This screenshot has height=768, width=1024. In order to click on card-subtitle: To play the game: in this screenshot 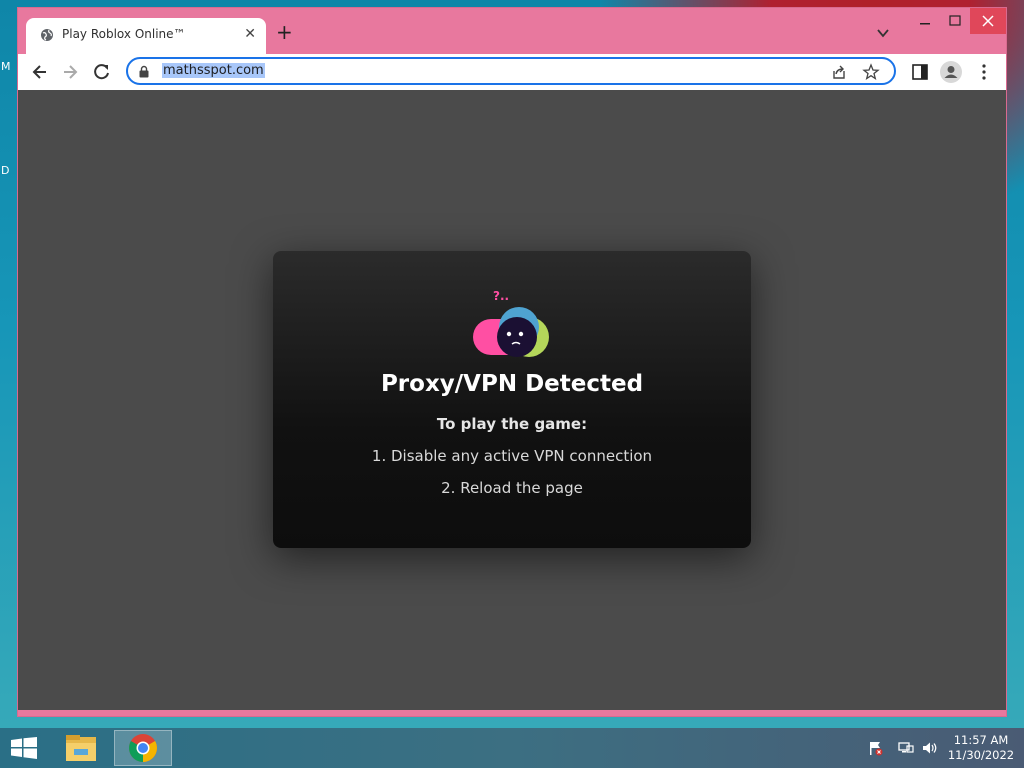, I will do `click(512, 424)`.